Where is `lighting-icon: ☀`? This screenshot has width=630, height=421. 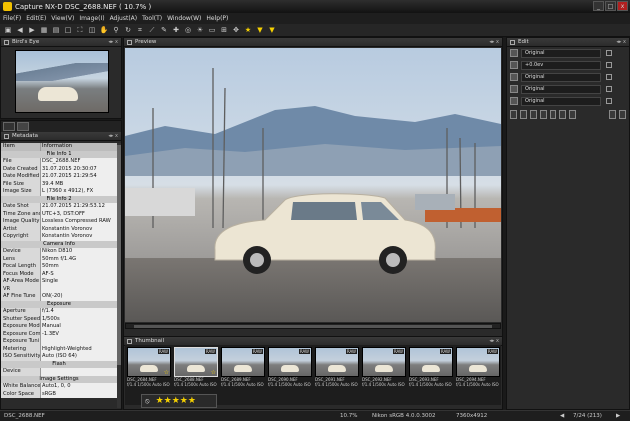
lighting-icon: ☀ is located at coordinates (200, 30).